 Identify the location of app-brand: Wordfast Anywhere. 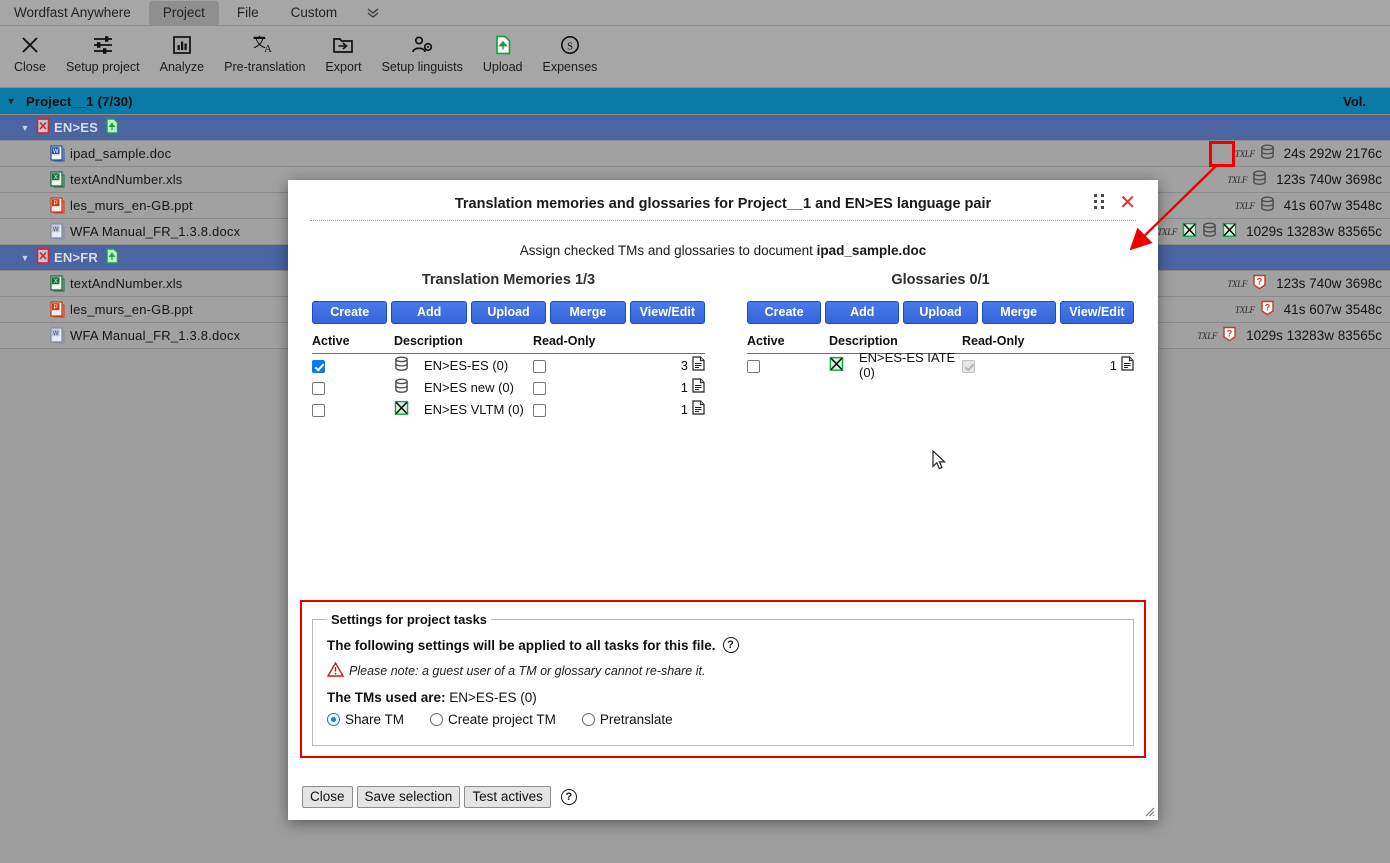
(72, 12).